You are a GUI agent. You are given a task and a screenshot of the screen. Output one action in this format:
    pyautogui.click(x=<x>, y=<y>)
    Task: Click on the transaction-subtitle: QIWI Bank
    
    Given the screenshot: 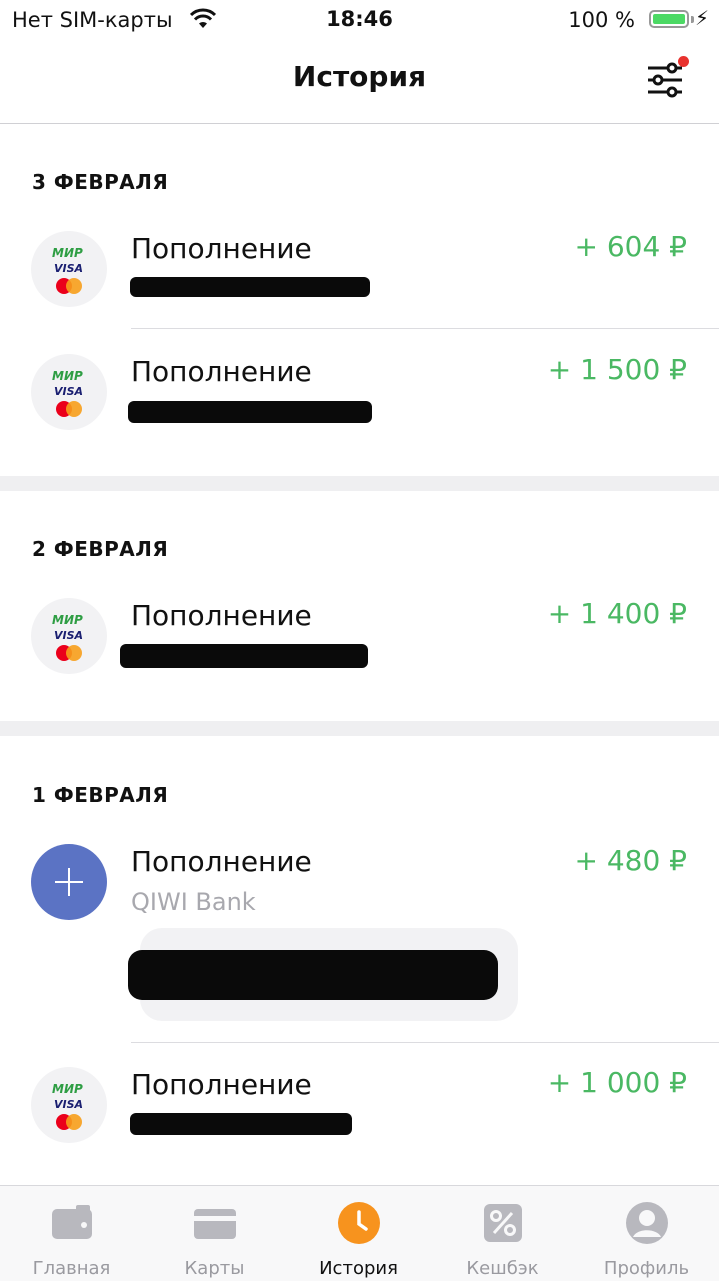 What is the action you would take?
    pyautogui.click(x=193, y=902)
    